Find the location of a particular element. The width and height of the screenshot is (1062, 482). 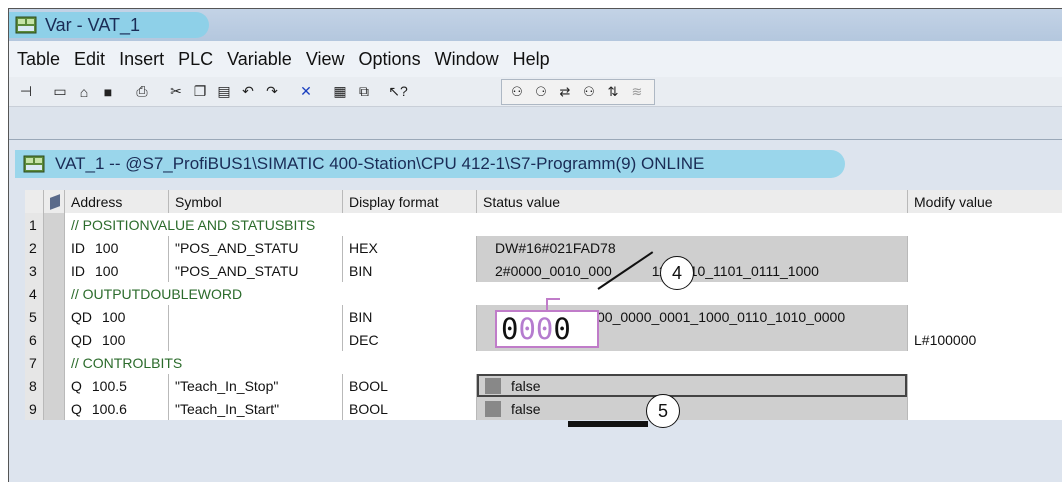

menu-insert: Insert is located at coordinates (141, 59).